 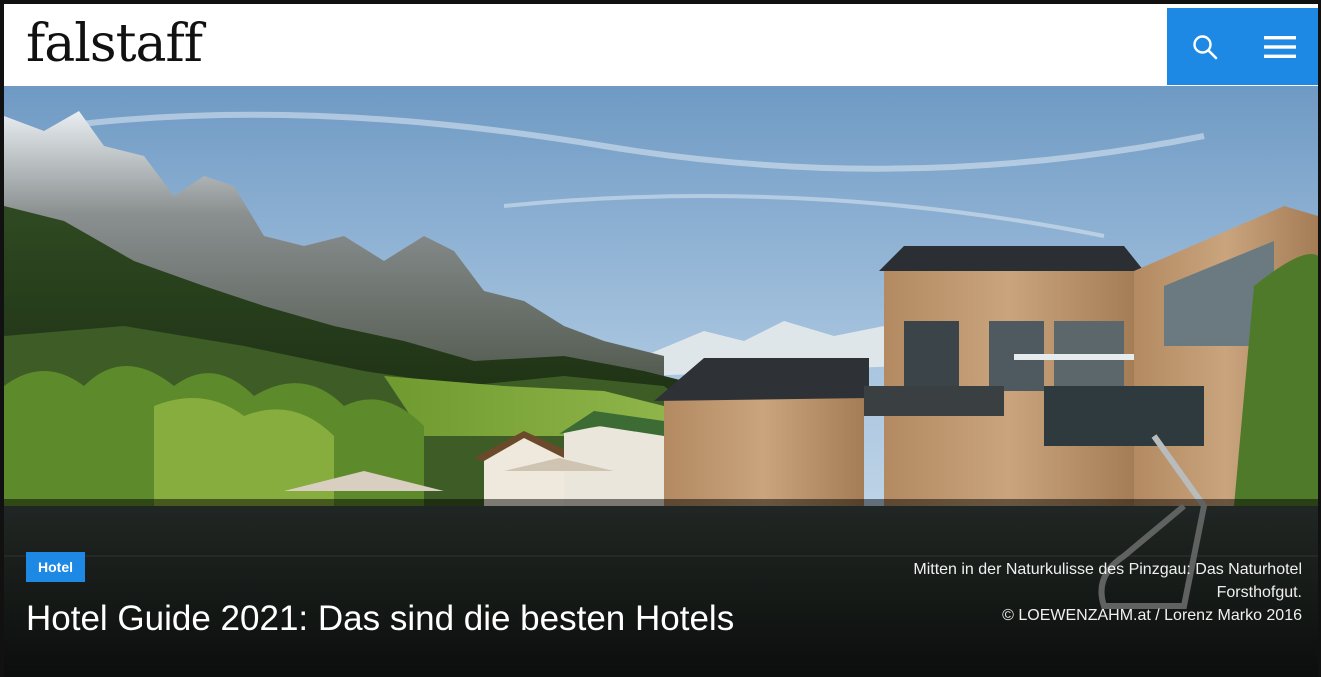 What do you see at coordinates (661, 45) in the screenshot?
I see `site-header: falstaff` at bounding box center [661, 45].